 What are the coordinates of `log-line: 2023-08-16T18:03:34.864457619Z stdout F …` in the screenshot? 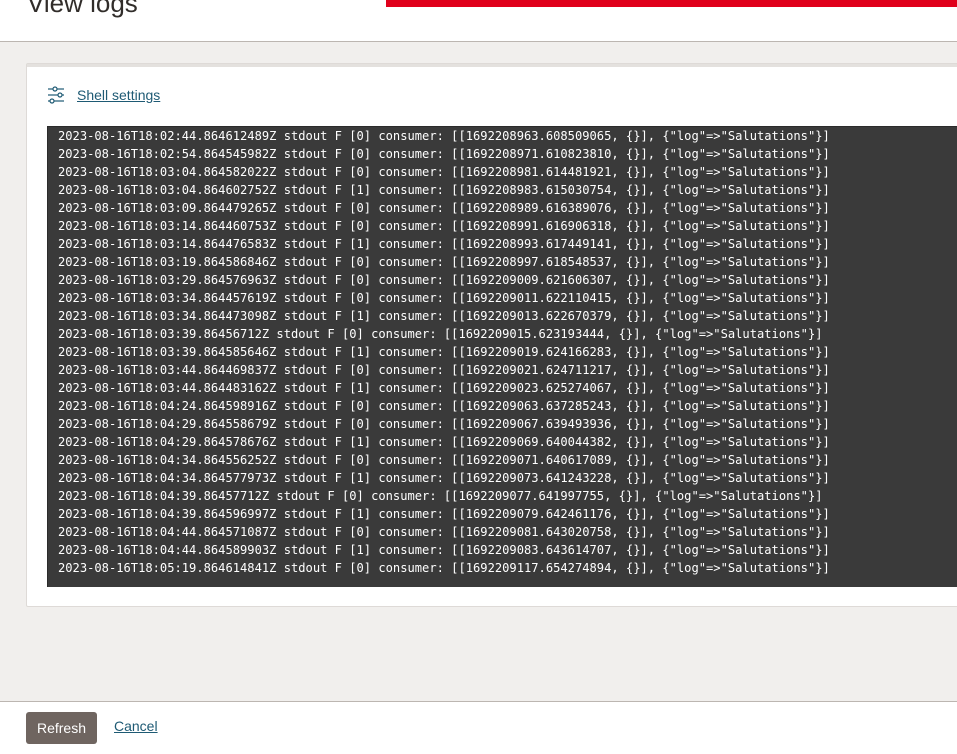 It's located at (444, 298).